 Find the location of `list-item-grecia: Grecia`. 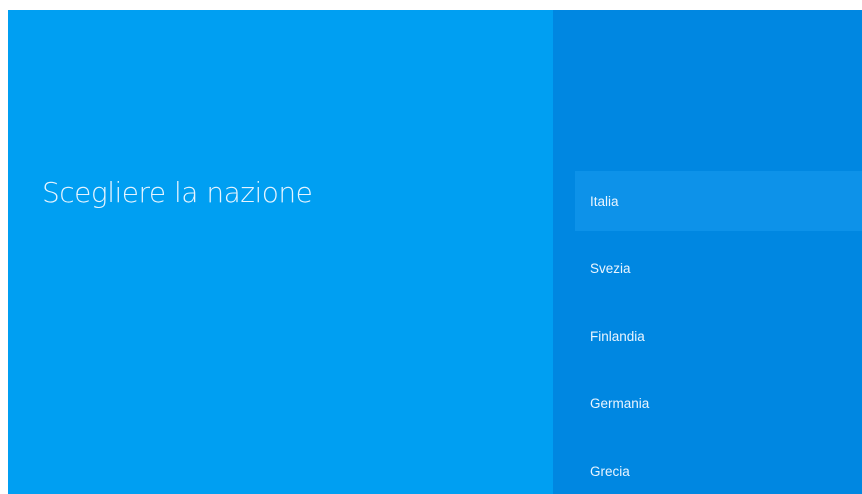

list-item-grecia: Grecia is located at coordinates (718, 467).